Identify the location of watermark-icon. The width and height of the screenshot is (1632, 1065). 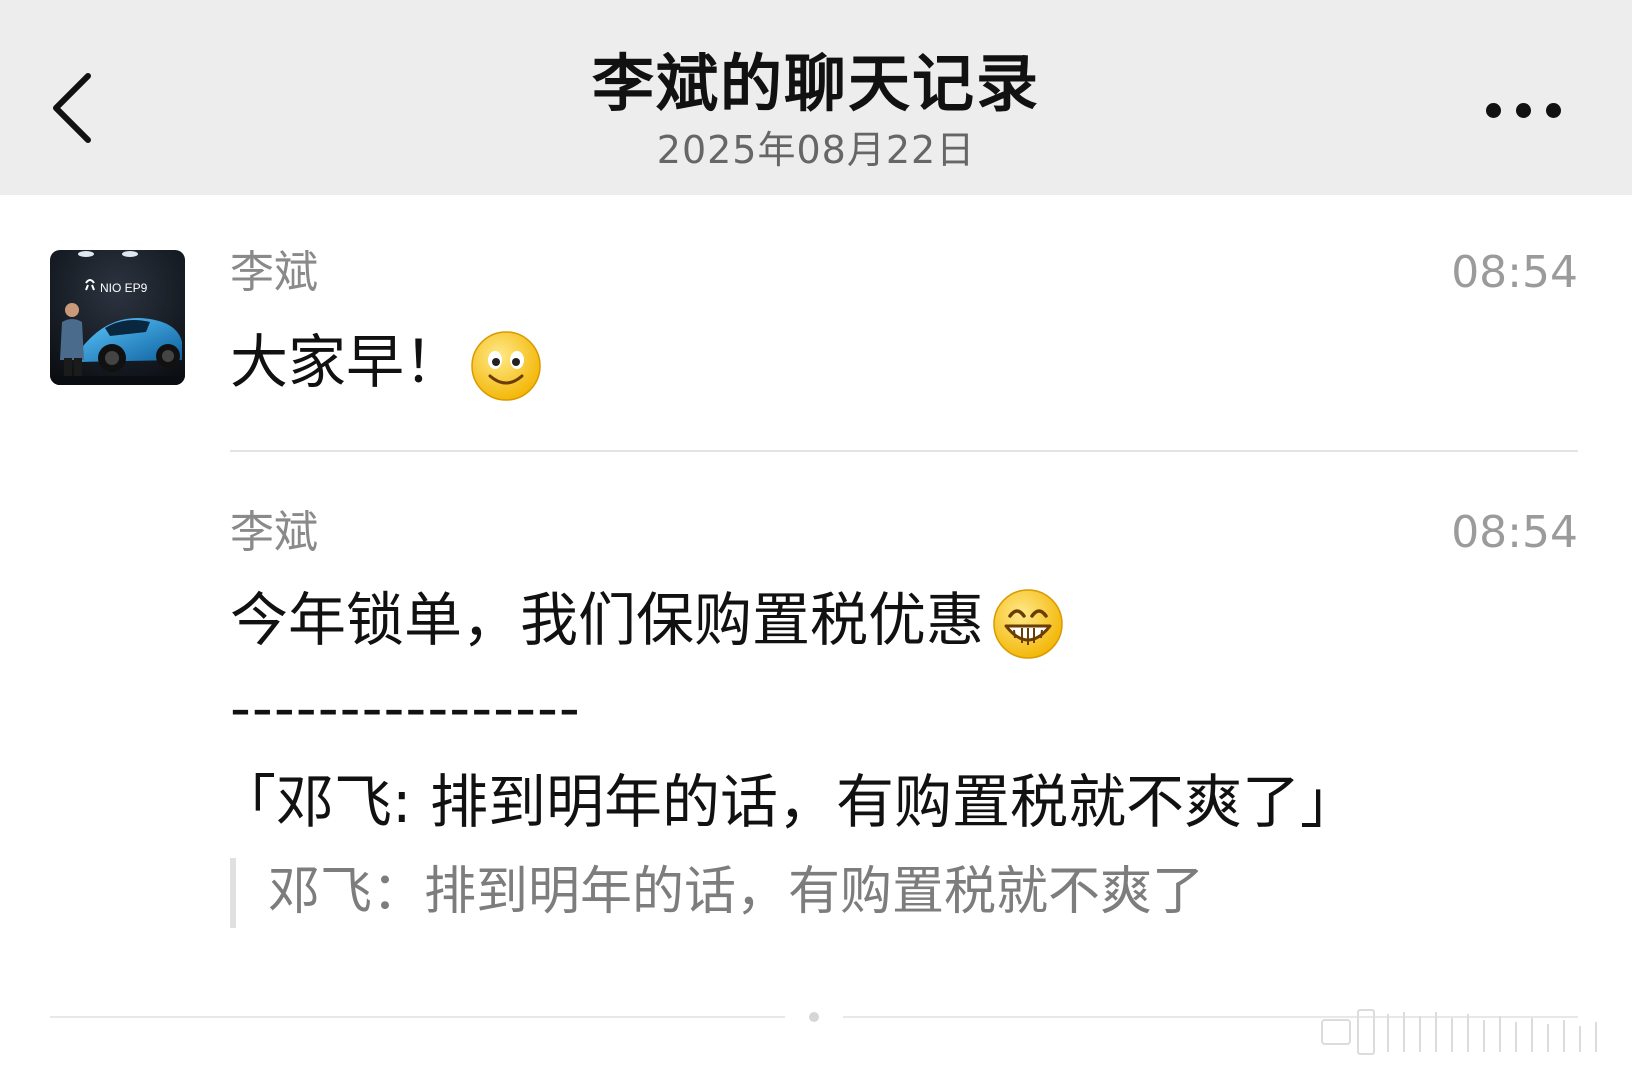
(1459, 1032).